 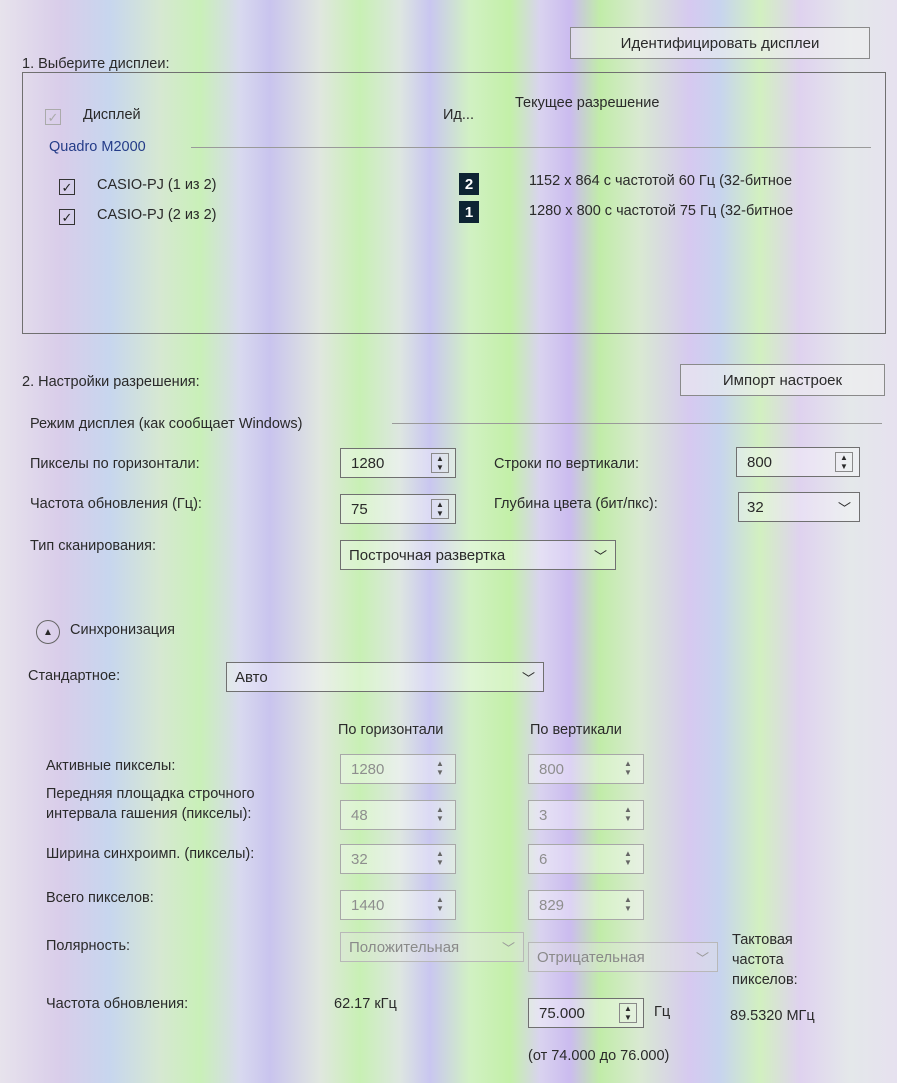 I want to click on sync-width-v-value: 6, so click(x=543, y=859).